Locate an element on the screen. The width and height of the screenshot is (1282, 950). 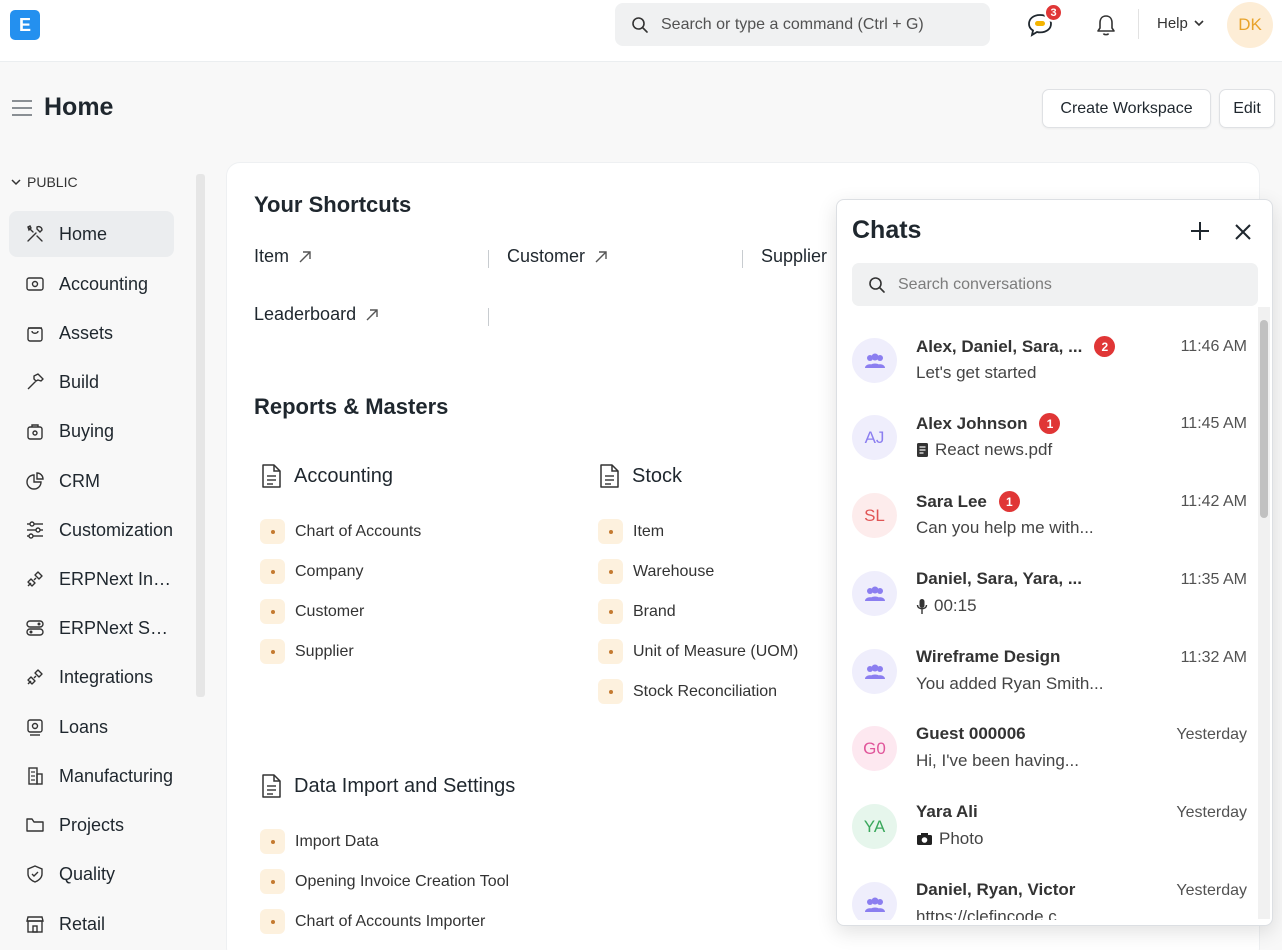
sidebar-item-buying: Buying is located at coordinates (91, 431).